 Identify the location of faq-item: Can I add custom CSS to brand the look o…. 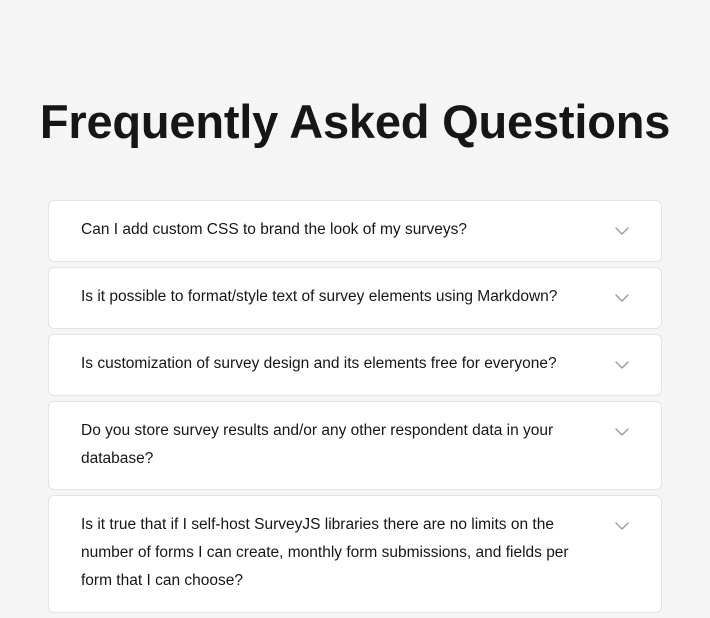
(355, 231).